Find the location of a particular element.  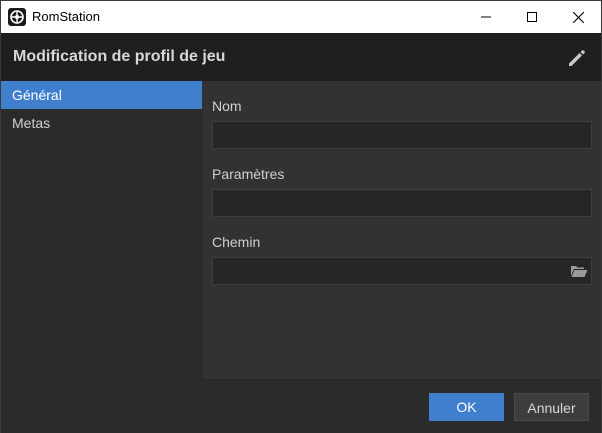

maximize-button is located at coordinates (532, 17).